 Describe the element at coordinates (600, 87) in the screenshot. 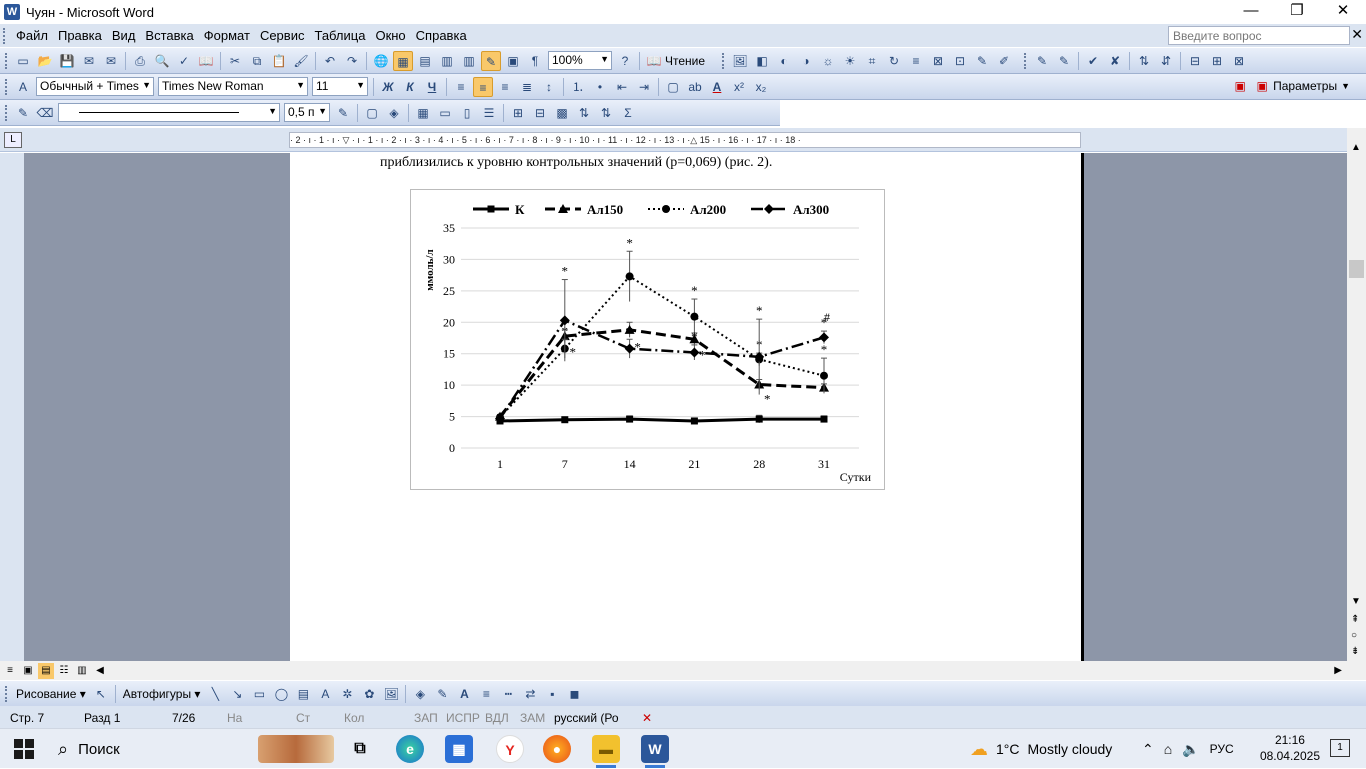

I see `bullets-icon: •` at that location.